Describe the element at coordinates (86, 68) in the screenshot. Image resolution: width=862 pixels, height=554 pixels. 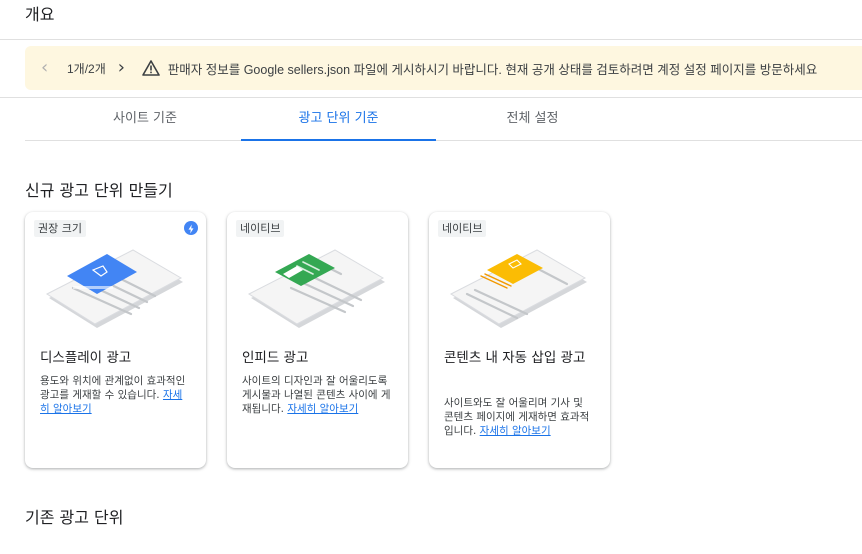
I see `banner-pager: 1개/2개` at that location.